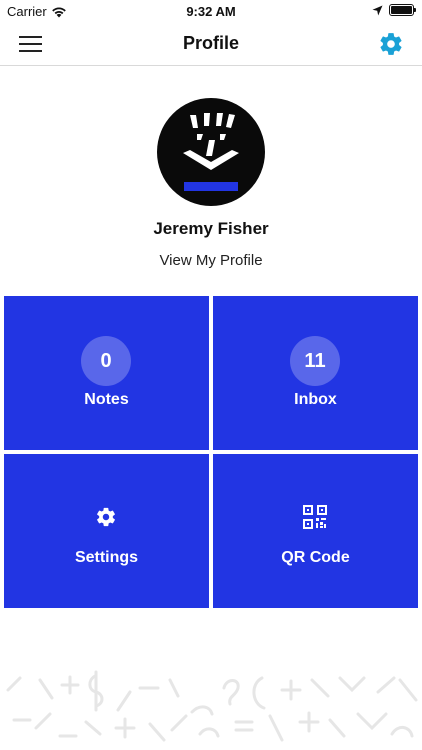 This screenshot has height=750, width=422. I want to click on inbox-count-badge: 11, so click(315, 361).